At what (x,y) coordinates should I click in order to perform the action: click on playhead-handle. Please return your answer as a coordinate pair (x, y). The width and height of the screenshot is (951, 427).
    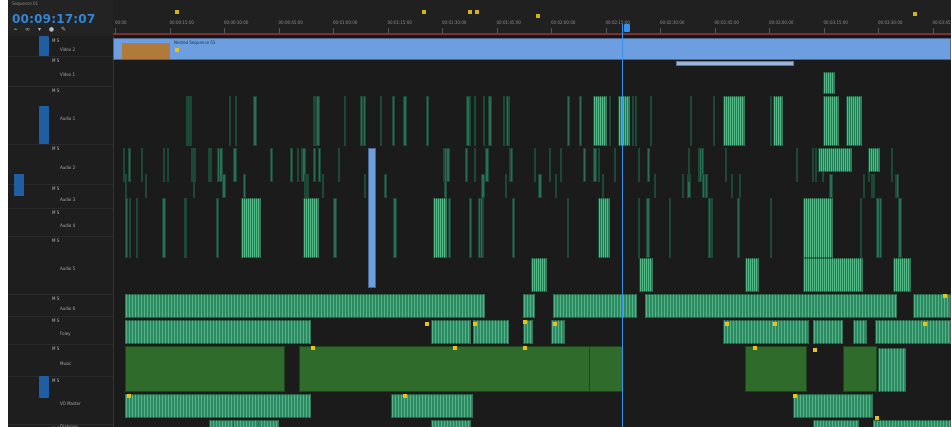
    Looking at the image, I should click on (627, 28).